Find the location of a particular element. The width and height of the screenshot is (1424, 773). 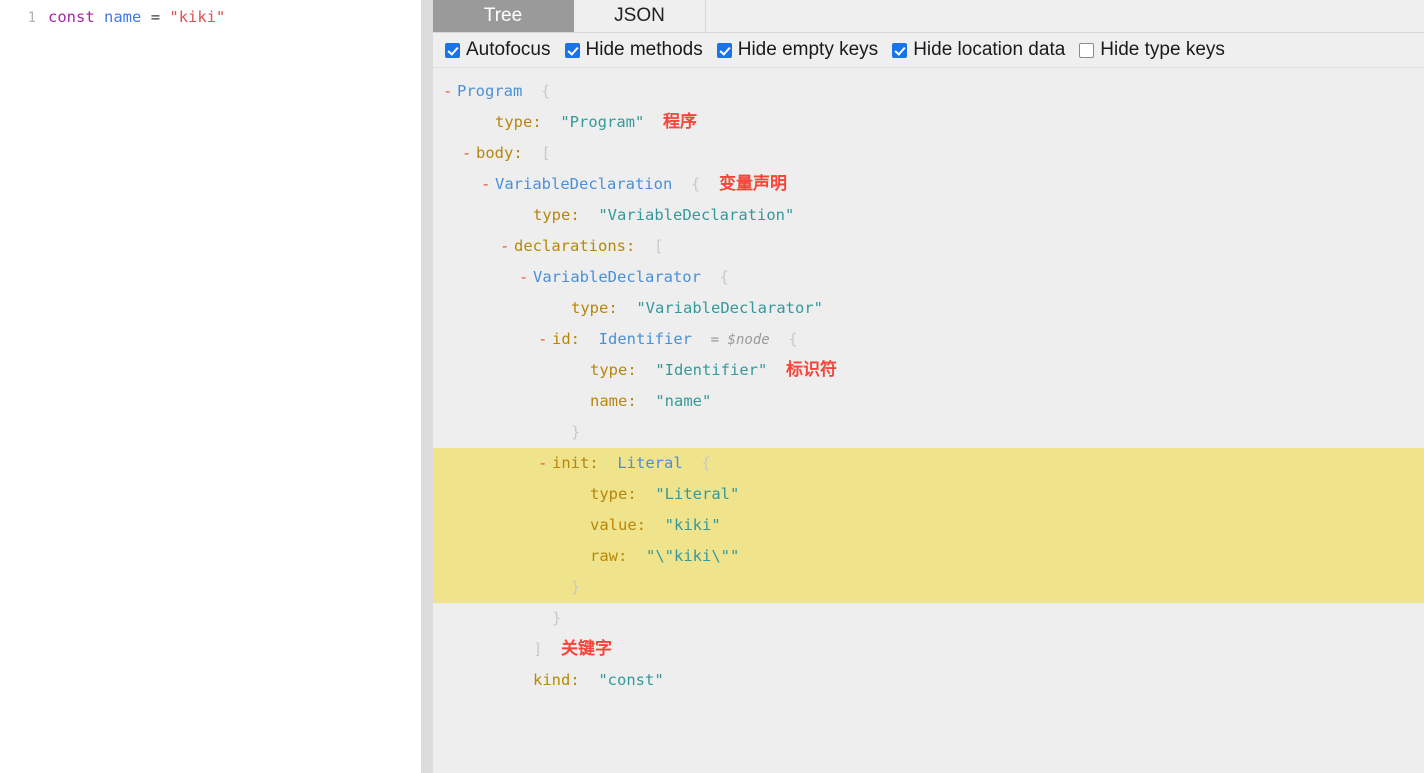

ast-row: value: "kiki" is located at coordinates (928, 525).